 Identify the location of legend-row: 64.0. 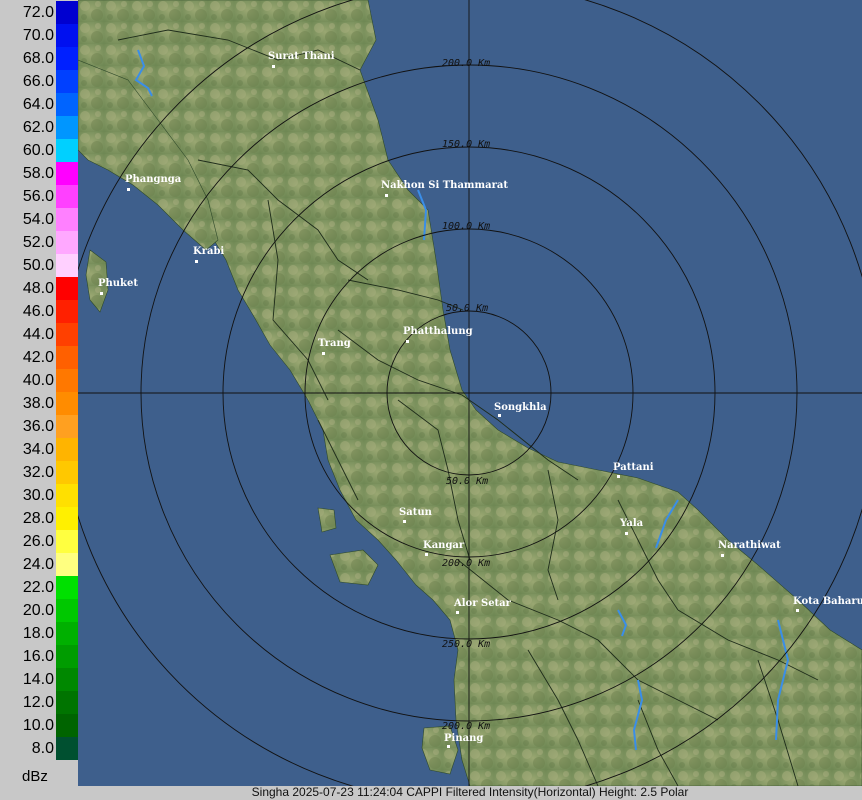
(39, 104).